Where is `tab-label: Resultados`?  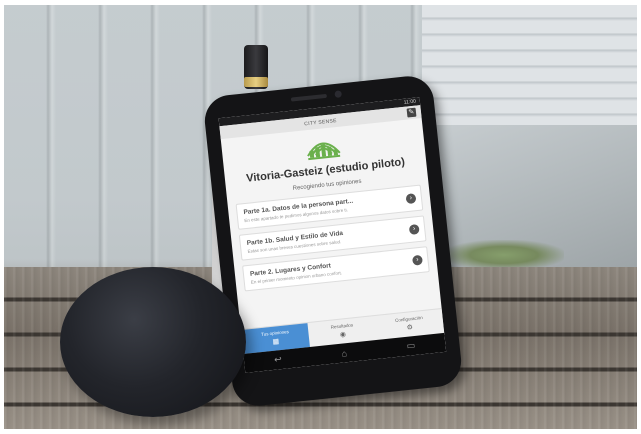 tab-label: Resultados is located at coordinates (342, 326).